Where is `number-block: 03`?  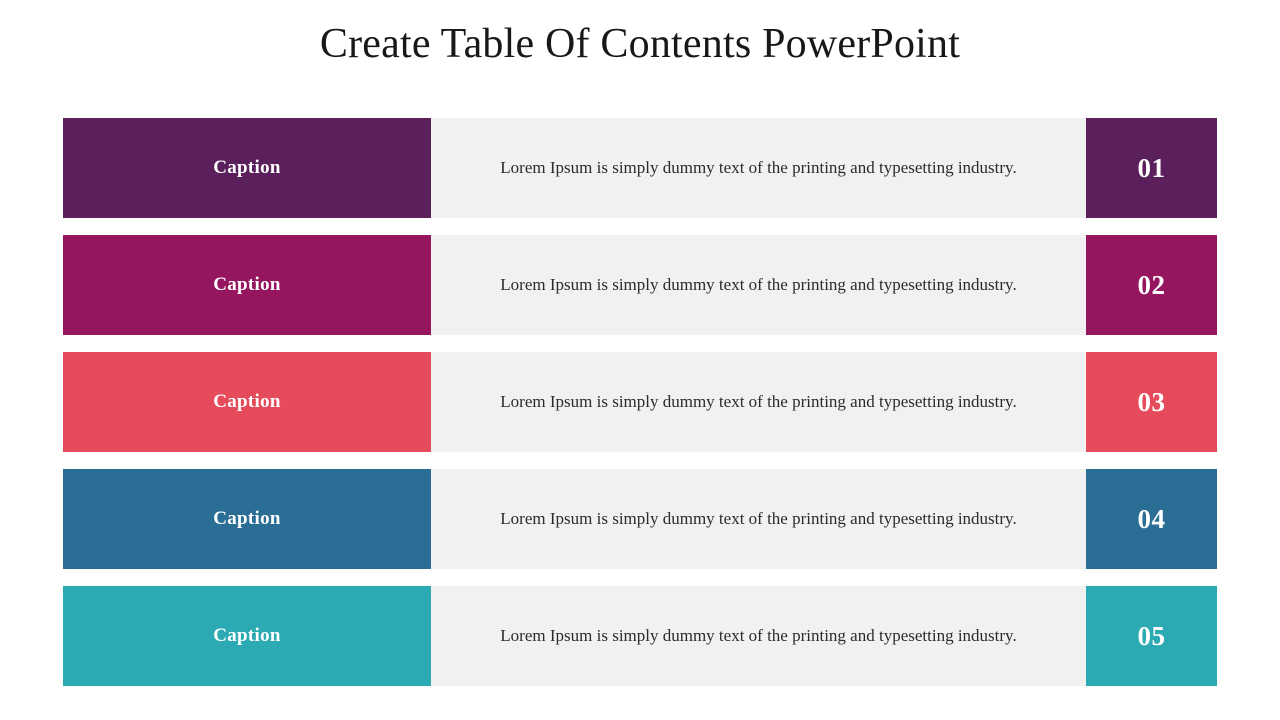
number-block: 03 is located at coordinates (1151, 402).